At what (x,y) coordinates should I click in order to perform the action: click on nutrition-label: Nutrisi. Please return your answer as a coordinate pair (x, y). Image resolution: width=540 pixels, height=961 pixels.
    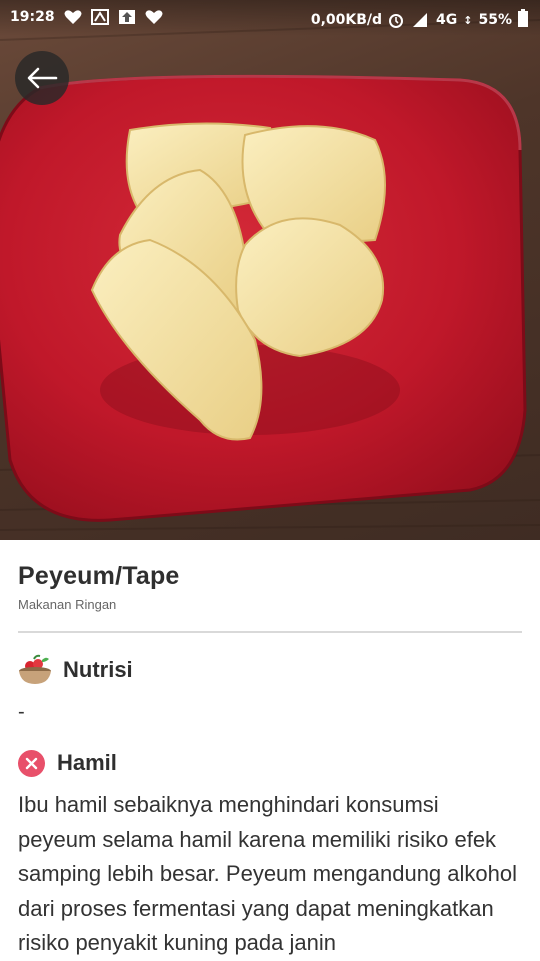
    Looking at the image, I should click on (98, 669).